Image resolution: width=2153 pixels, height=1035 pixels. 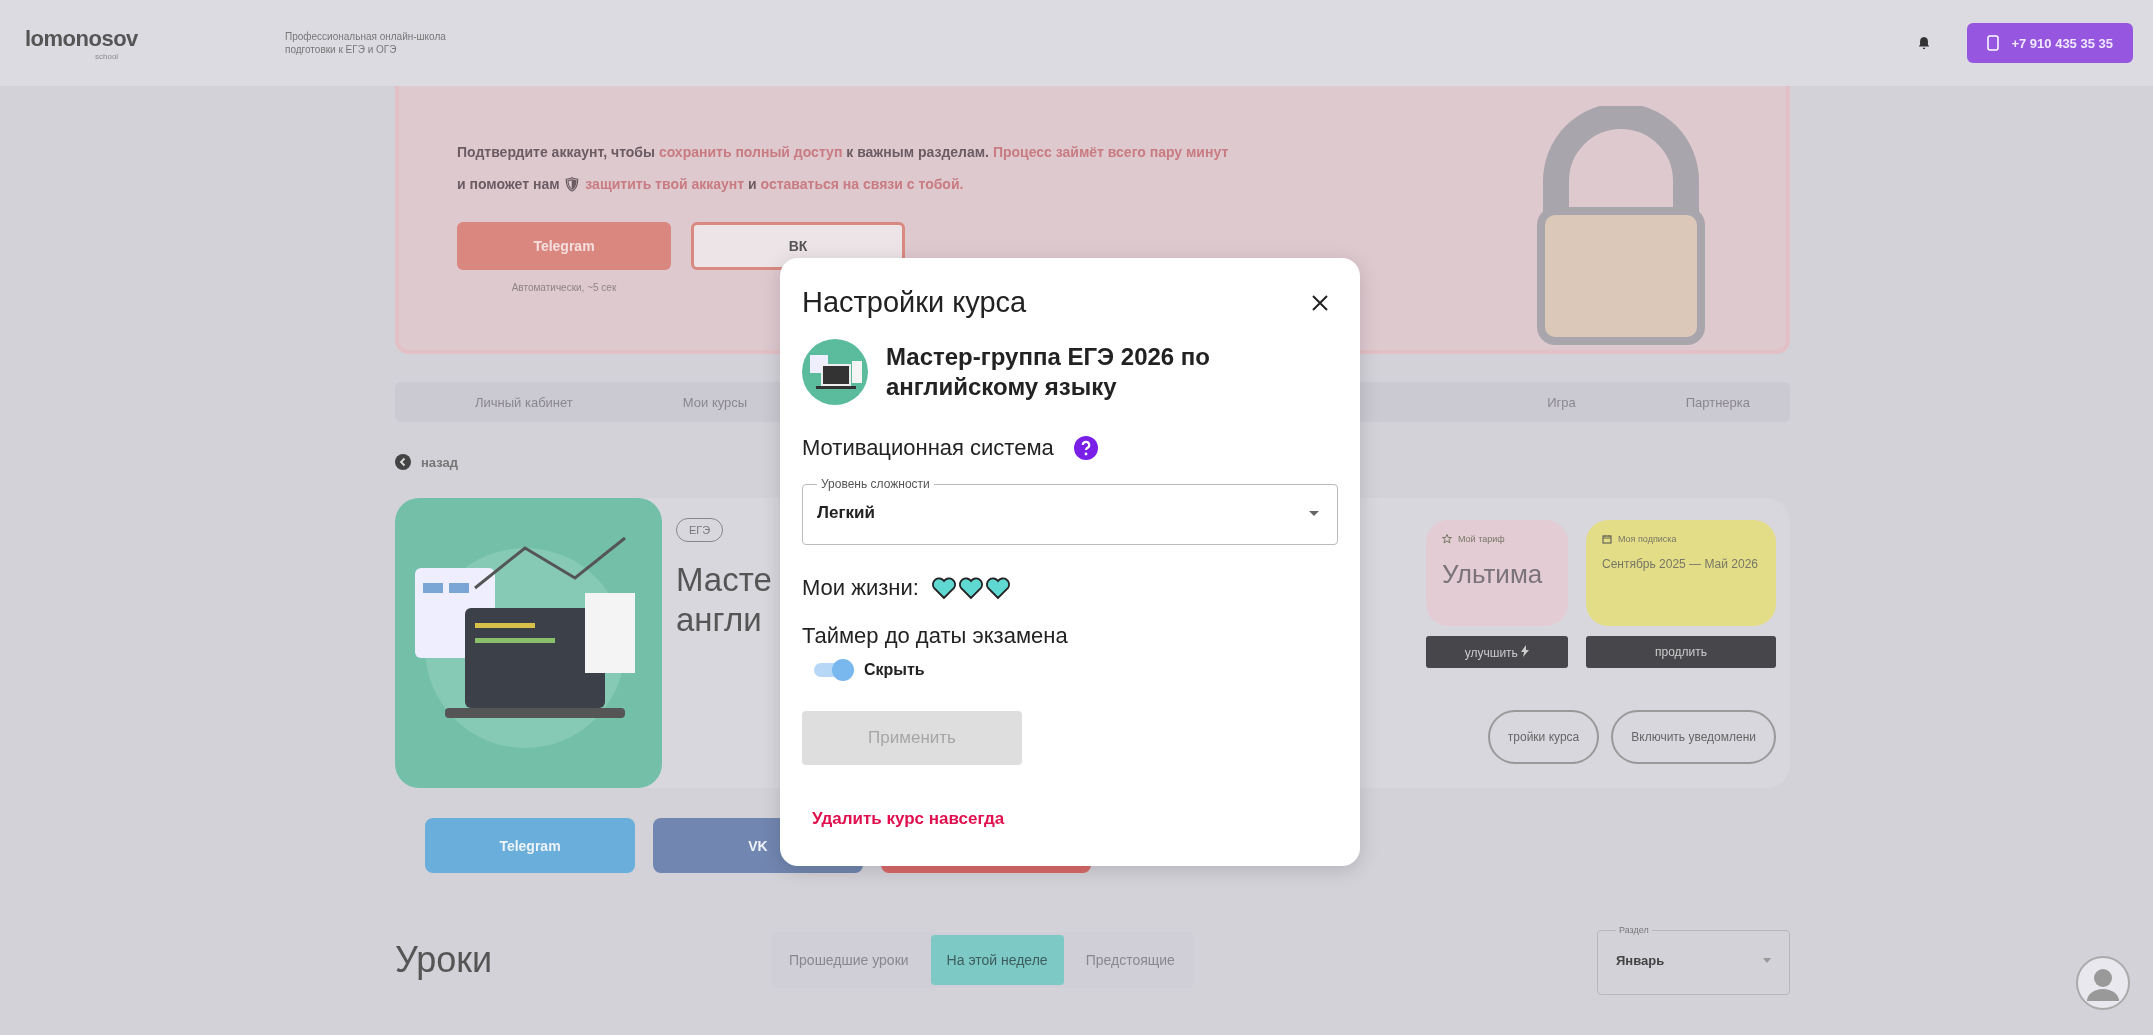 What do you see at coordinates (1924, 43) in the screenshot?
I see `bell-icon` at bounding box center [1924, 43].